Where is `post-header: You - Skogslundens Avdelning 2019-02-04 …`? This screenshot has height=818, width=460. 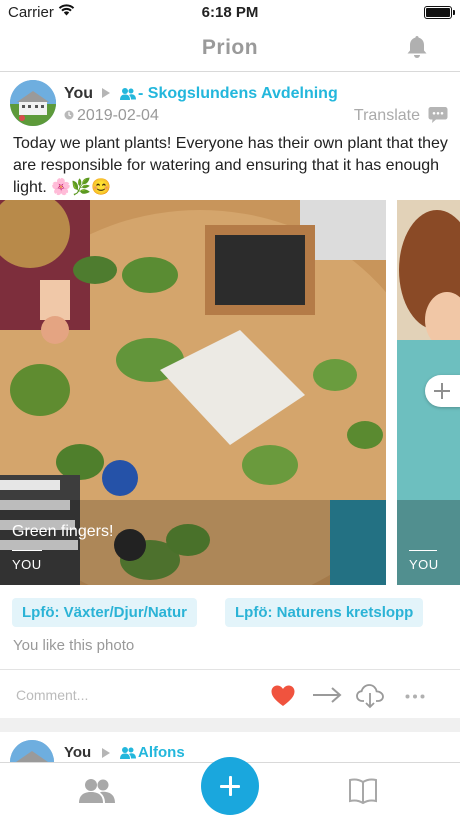
post-header: You - Skogslundens Avdelning 2019-02-04 … is located at coordinates (230, 102).